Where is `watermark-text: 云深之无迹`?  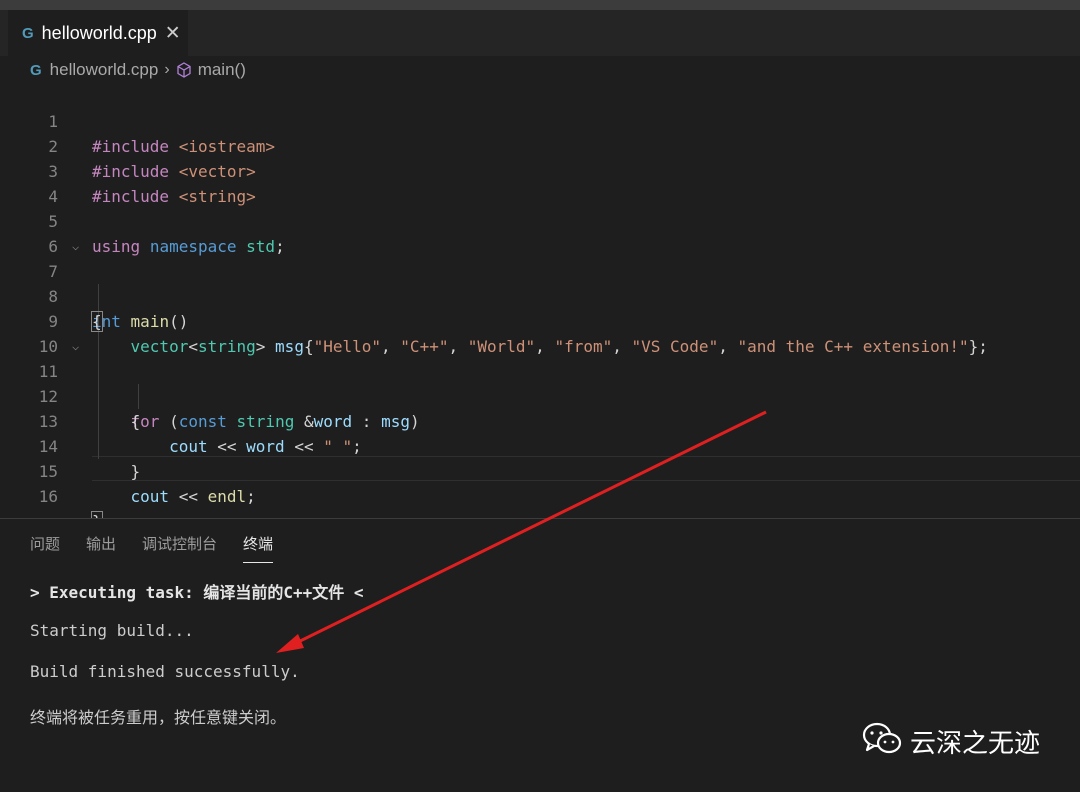 watermark-text: 云深之无迹 is located at coordinates (975, 743).